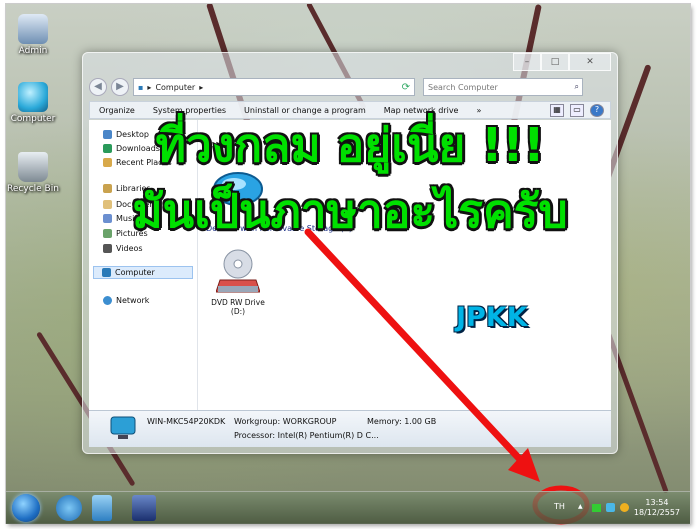 This screenshot has height=529, width=700. What do you see at coordinates (26, 508) in the screenshot?
I see `start-button` at bounding box center [26, 508].